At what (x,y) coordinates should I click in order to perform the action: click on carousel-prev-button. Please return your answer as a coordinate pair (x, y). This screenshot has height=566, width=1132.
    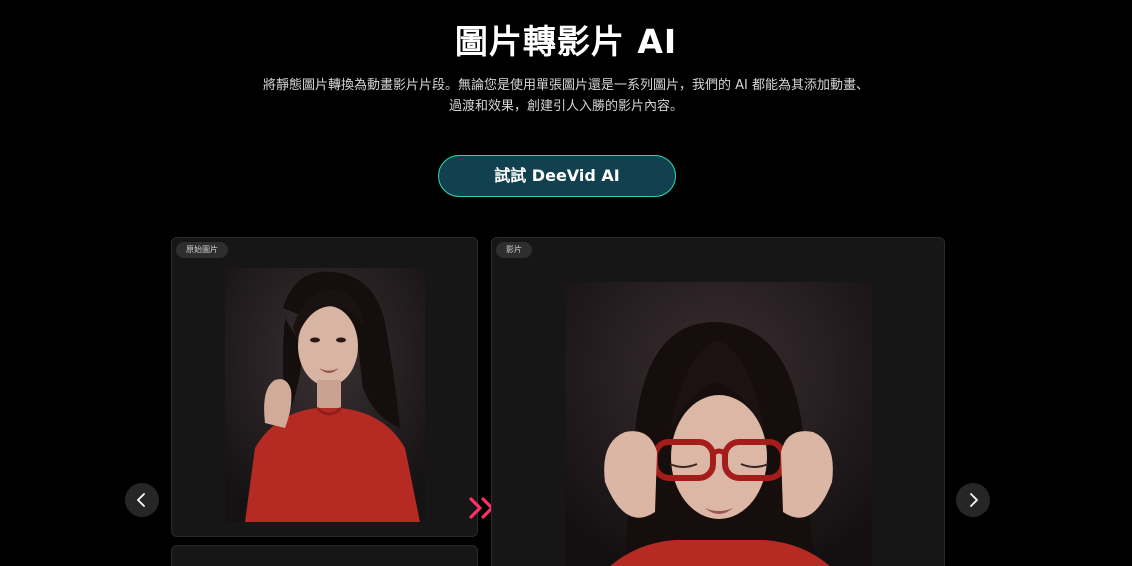
    Looking at the image, I should click on (142, 500).